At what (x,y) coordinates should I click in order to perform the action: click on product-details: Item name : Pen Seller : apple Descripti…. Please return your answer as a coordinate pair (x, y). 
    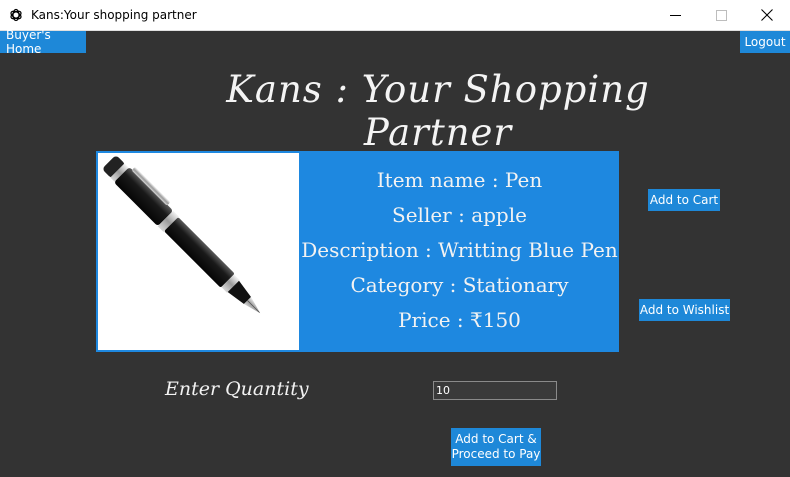
    Looking at the image, I should click on (459, 250).